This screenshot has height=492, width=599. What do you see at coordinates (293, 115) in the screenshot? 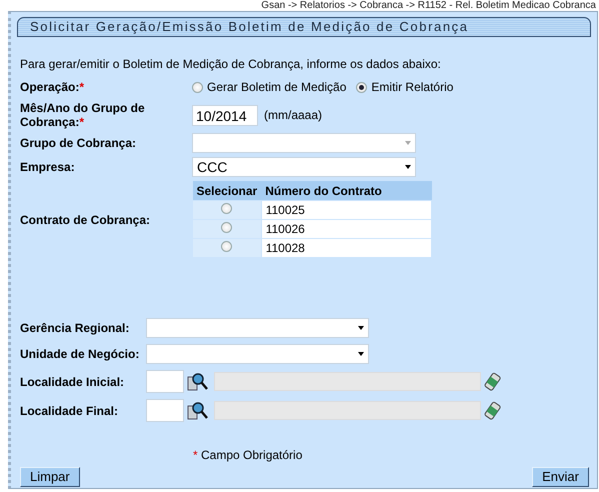
I see `format-hint: (mm/aaaa)` at bounding box center [293, 115].